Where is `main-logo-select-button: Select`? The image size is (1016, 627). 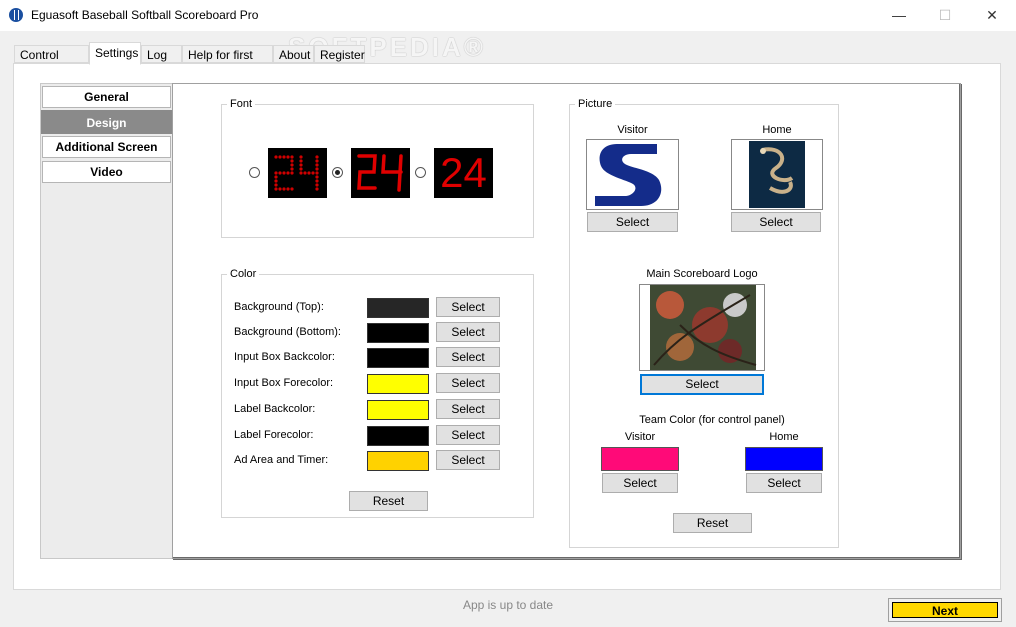
main-logo-select-button: Select is located at coordinates (702, 384).